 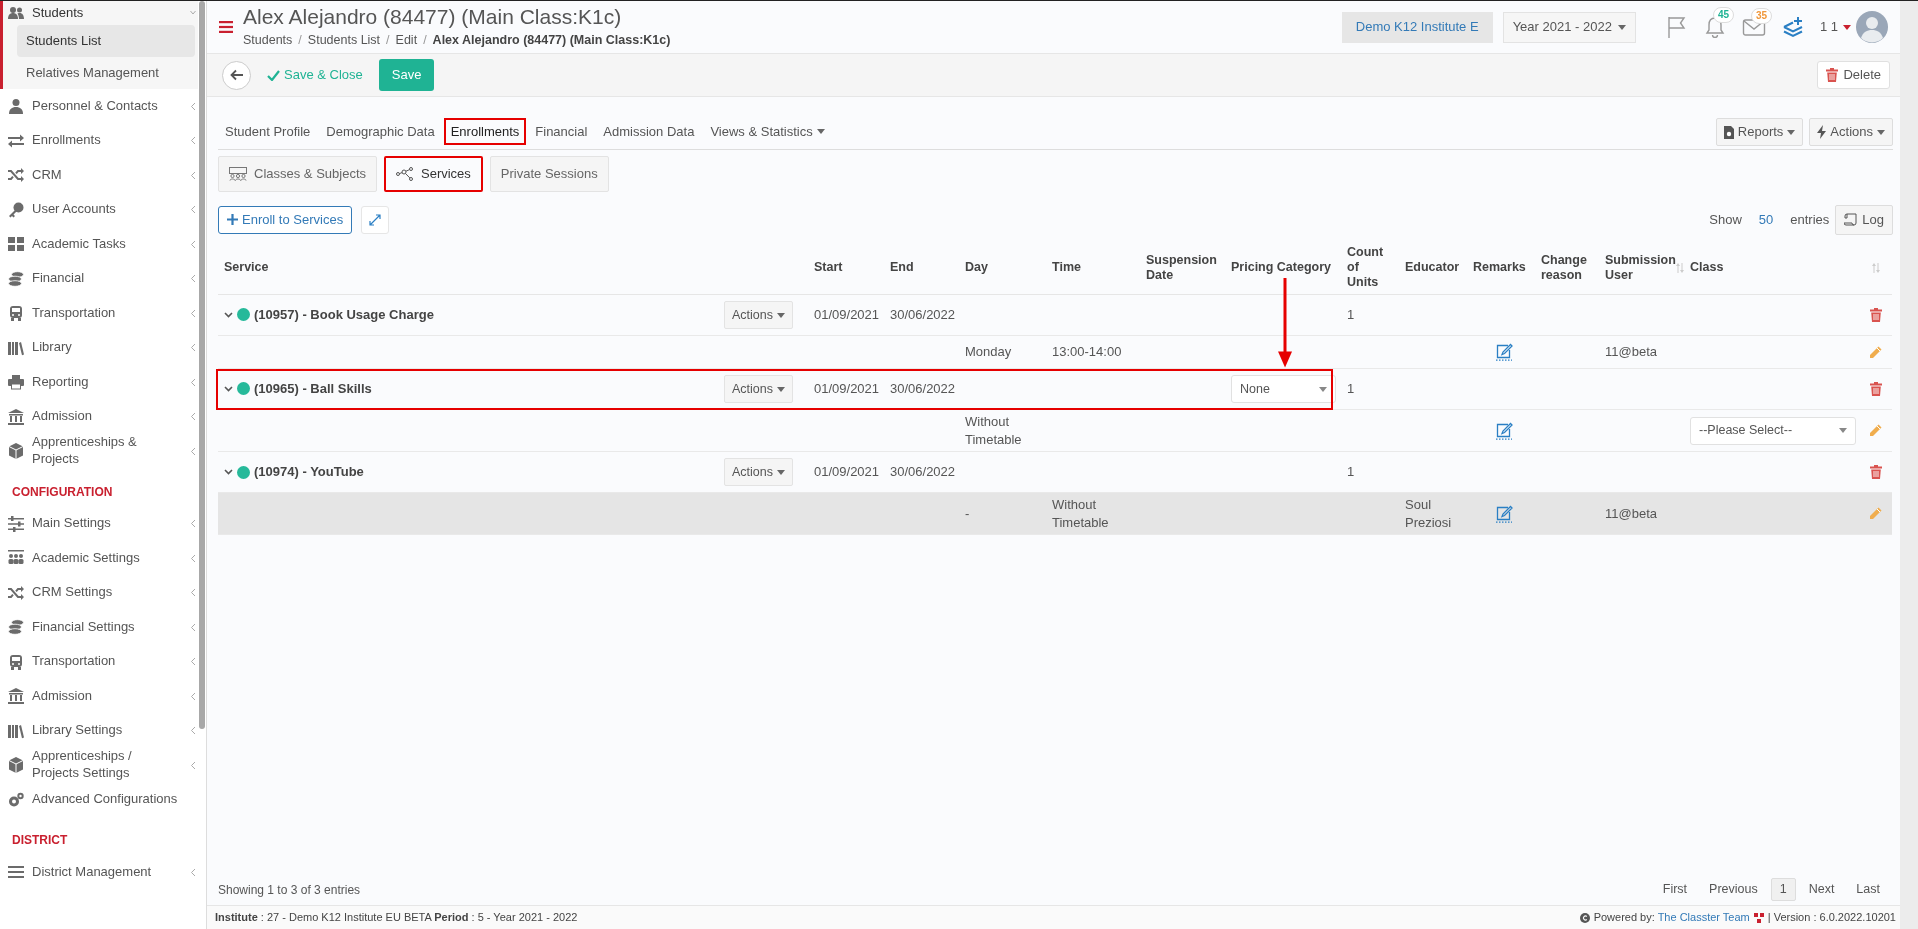 What do you see at coordinates (1055, 430) in the screenshot?
I see `detail-row: Without Timetable --Please Select--` at bounding box center [1055, 430].